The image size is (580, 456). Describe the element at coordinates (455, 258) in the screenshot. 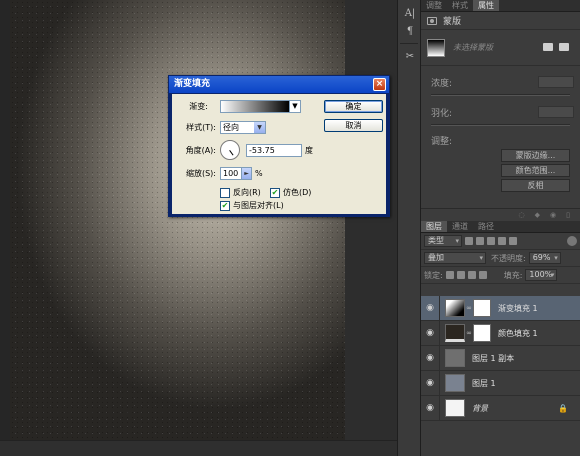

I see `blend-mode-select: 叠加` at that location.